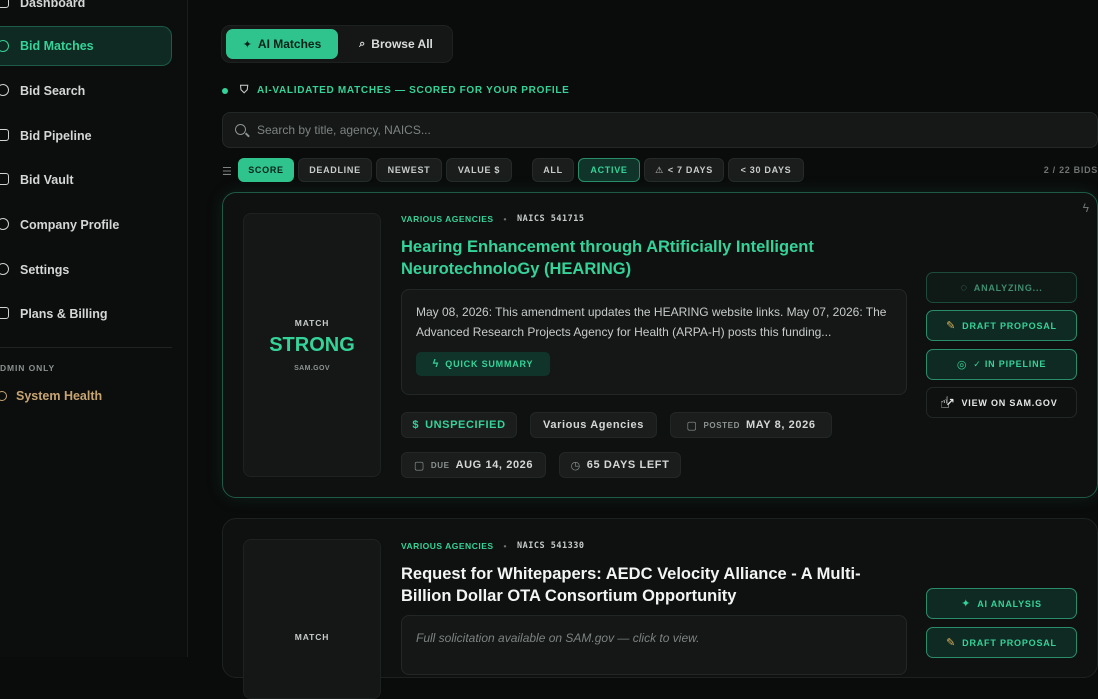 This screenshot has height=699, width=1098. Describe the element at coordinates (593, 425) in the screenshot. I see `agency-tag: Various Agencies` at that location.